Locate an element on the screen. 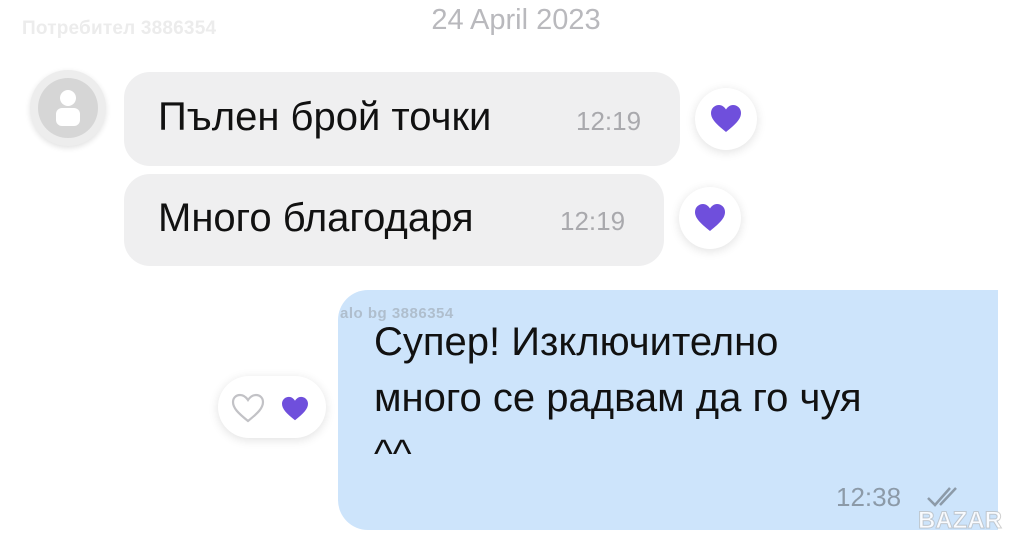 The image size is (1024, 546). message-reactions is located at coordinates (272, 407).